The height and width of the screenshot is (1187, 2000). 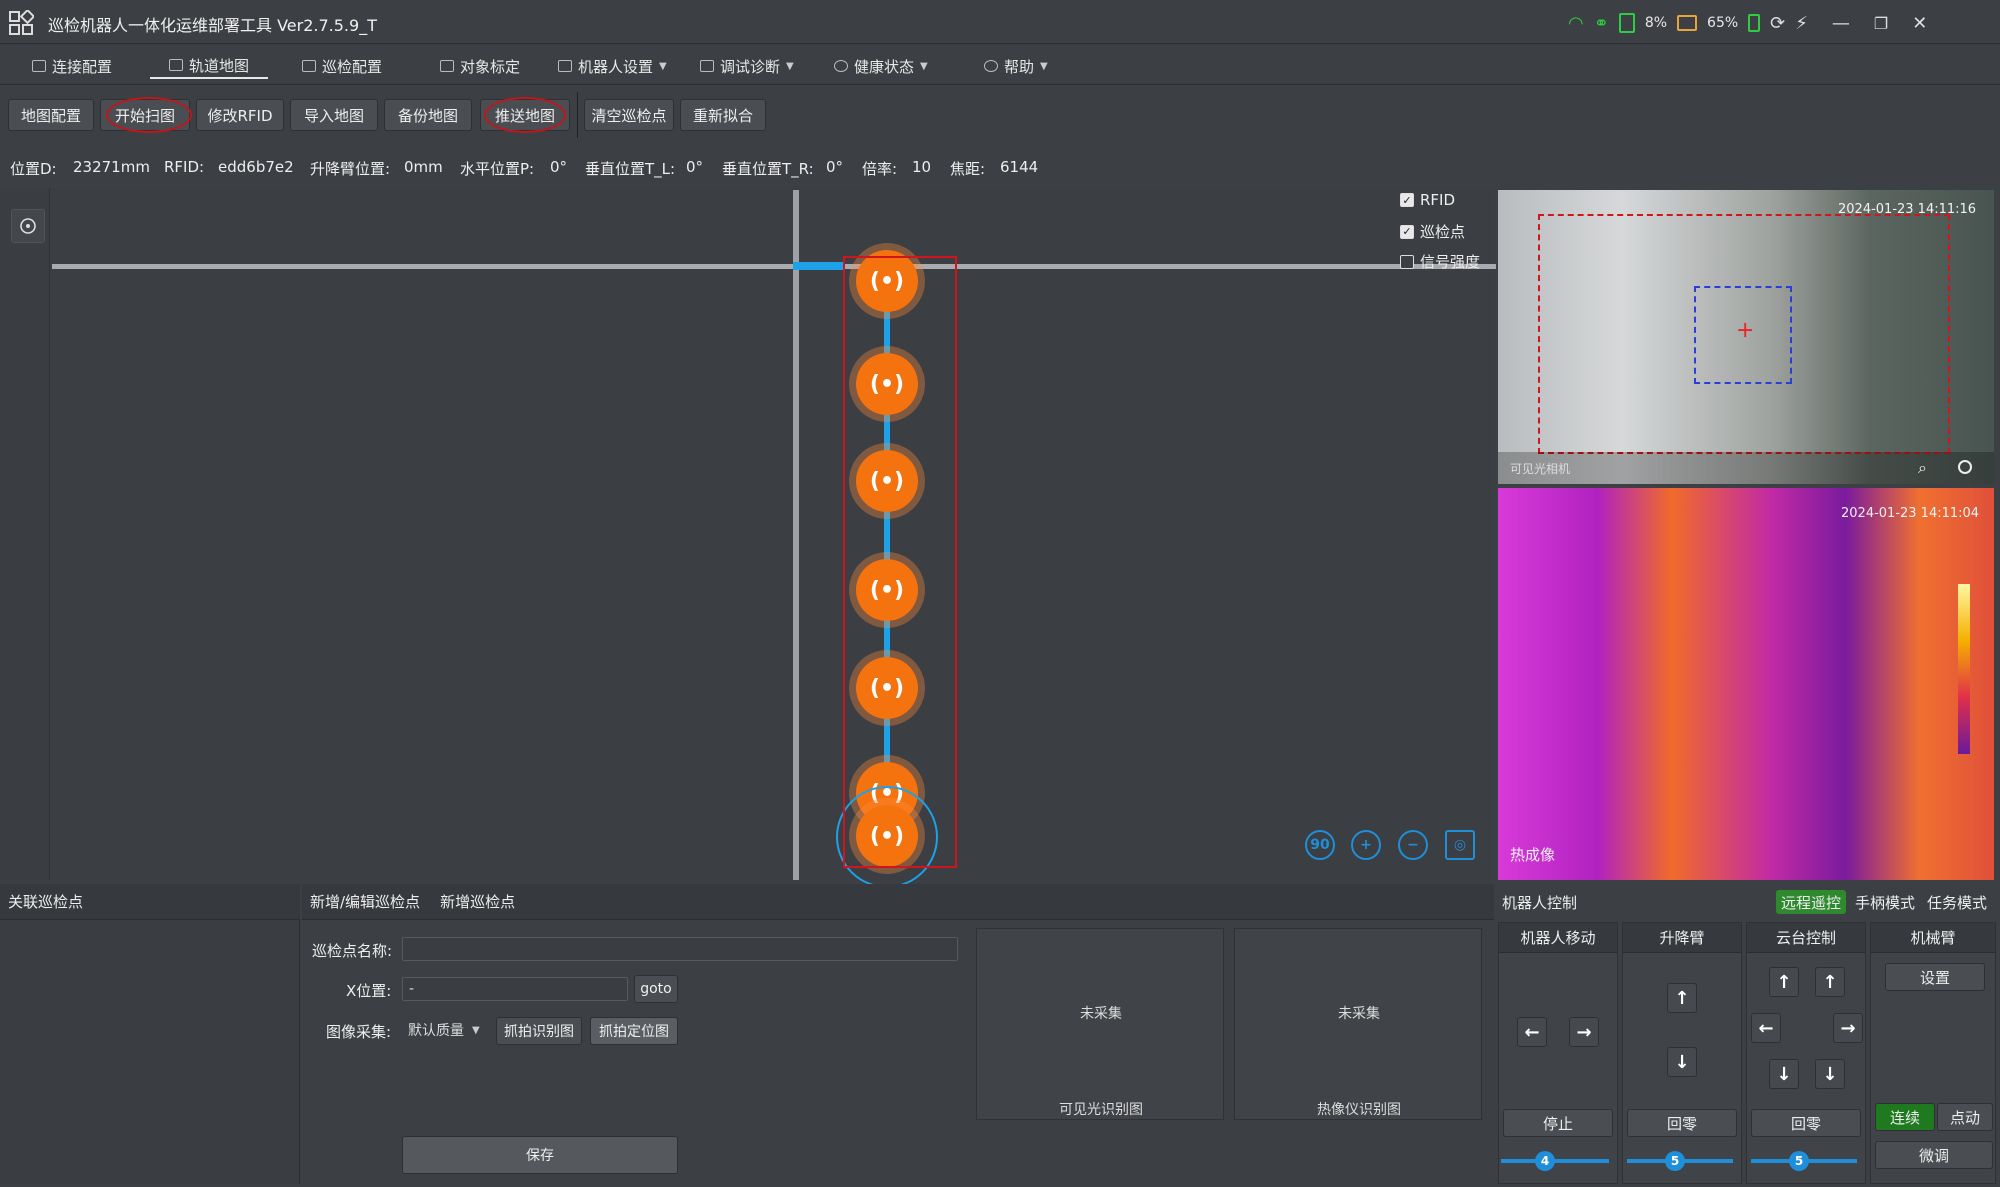 What do you see at coordinates (1841, 23) in the screenshot?
I see `minimize-icon: —` at bounding box center [1841, 23].